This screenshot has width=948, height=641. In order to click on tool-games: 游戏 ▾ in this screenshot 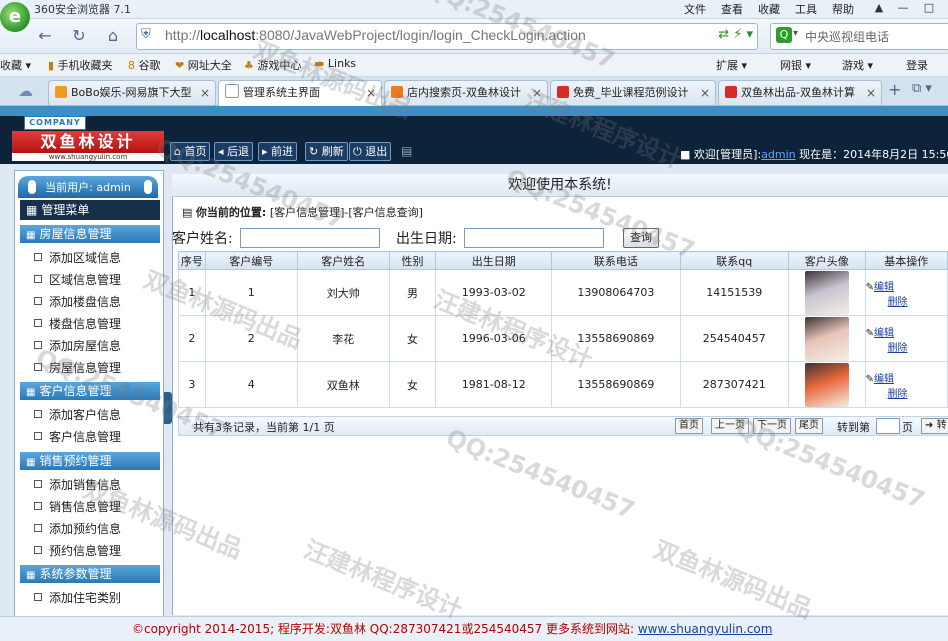, I will do `click(857, 65)`.